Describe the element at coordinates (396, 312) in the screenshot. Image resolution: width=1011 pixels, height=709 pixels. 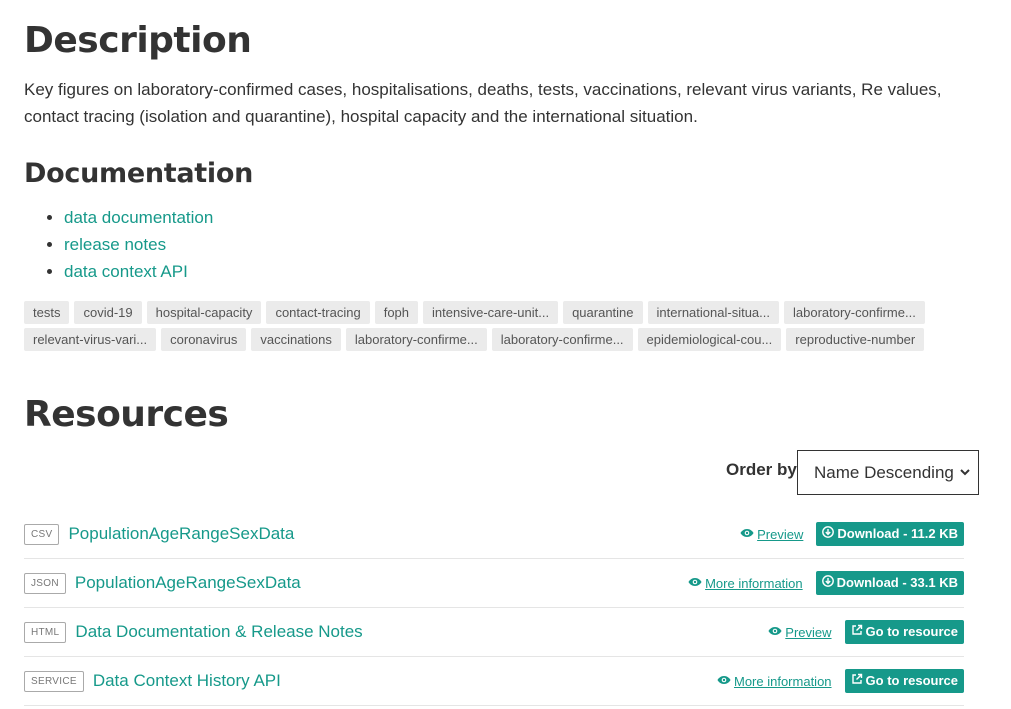
I see `tag: foph` at that location.